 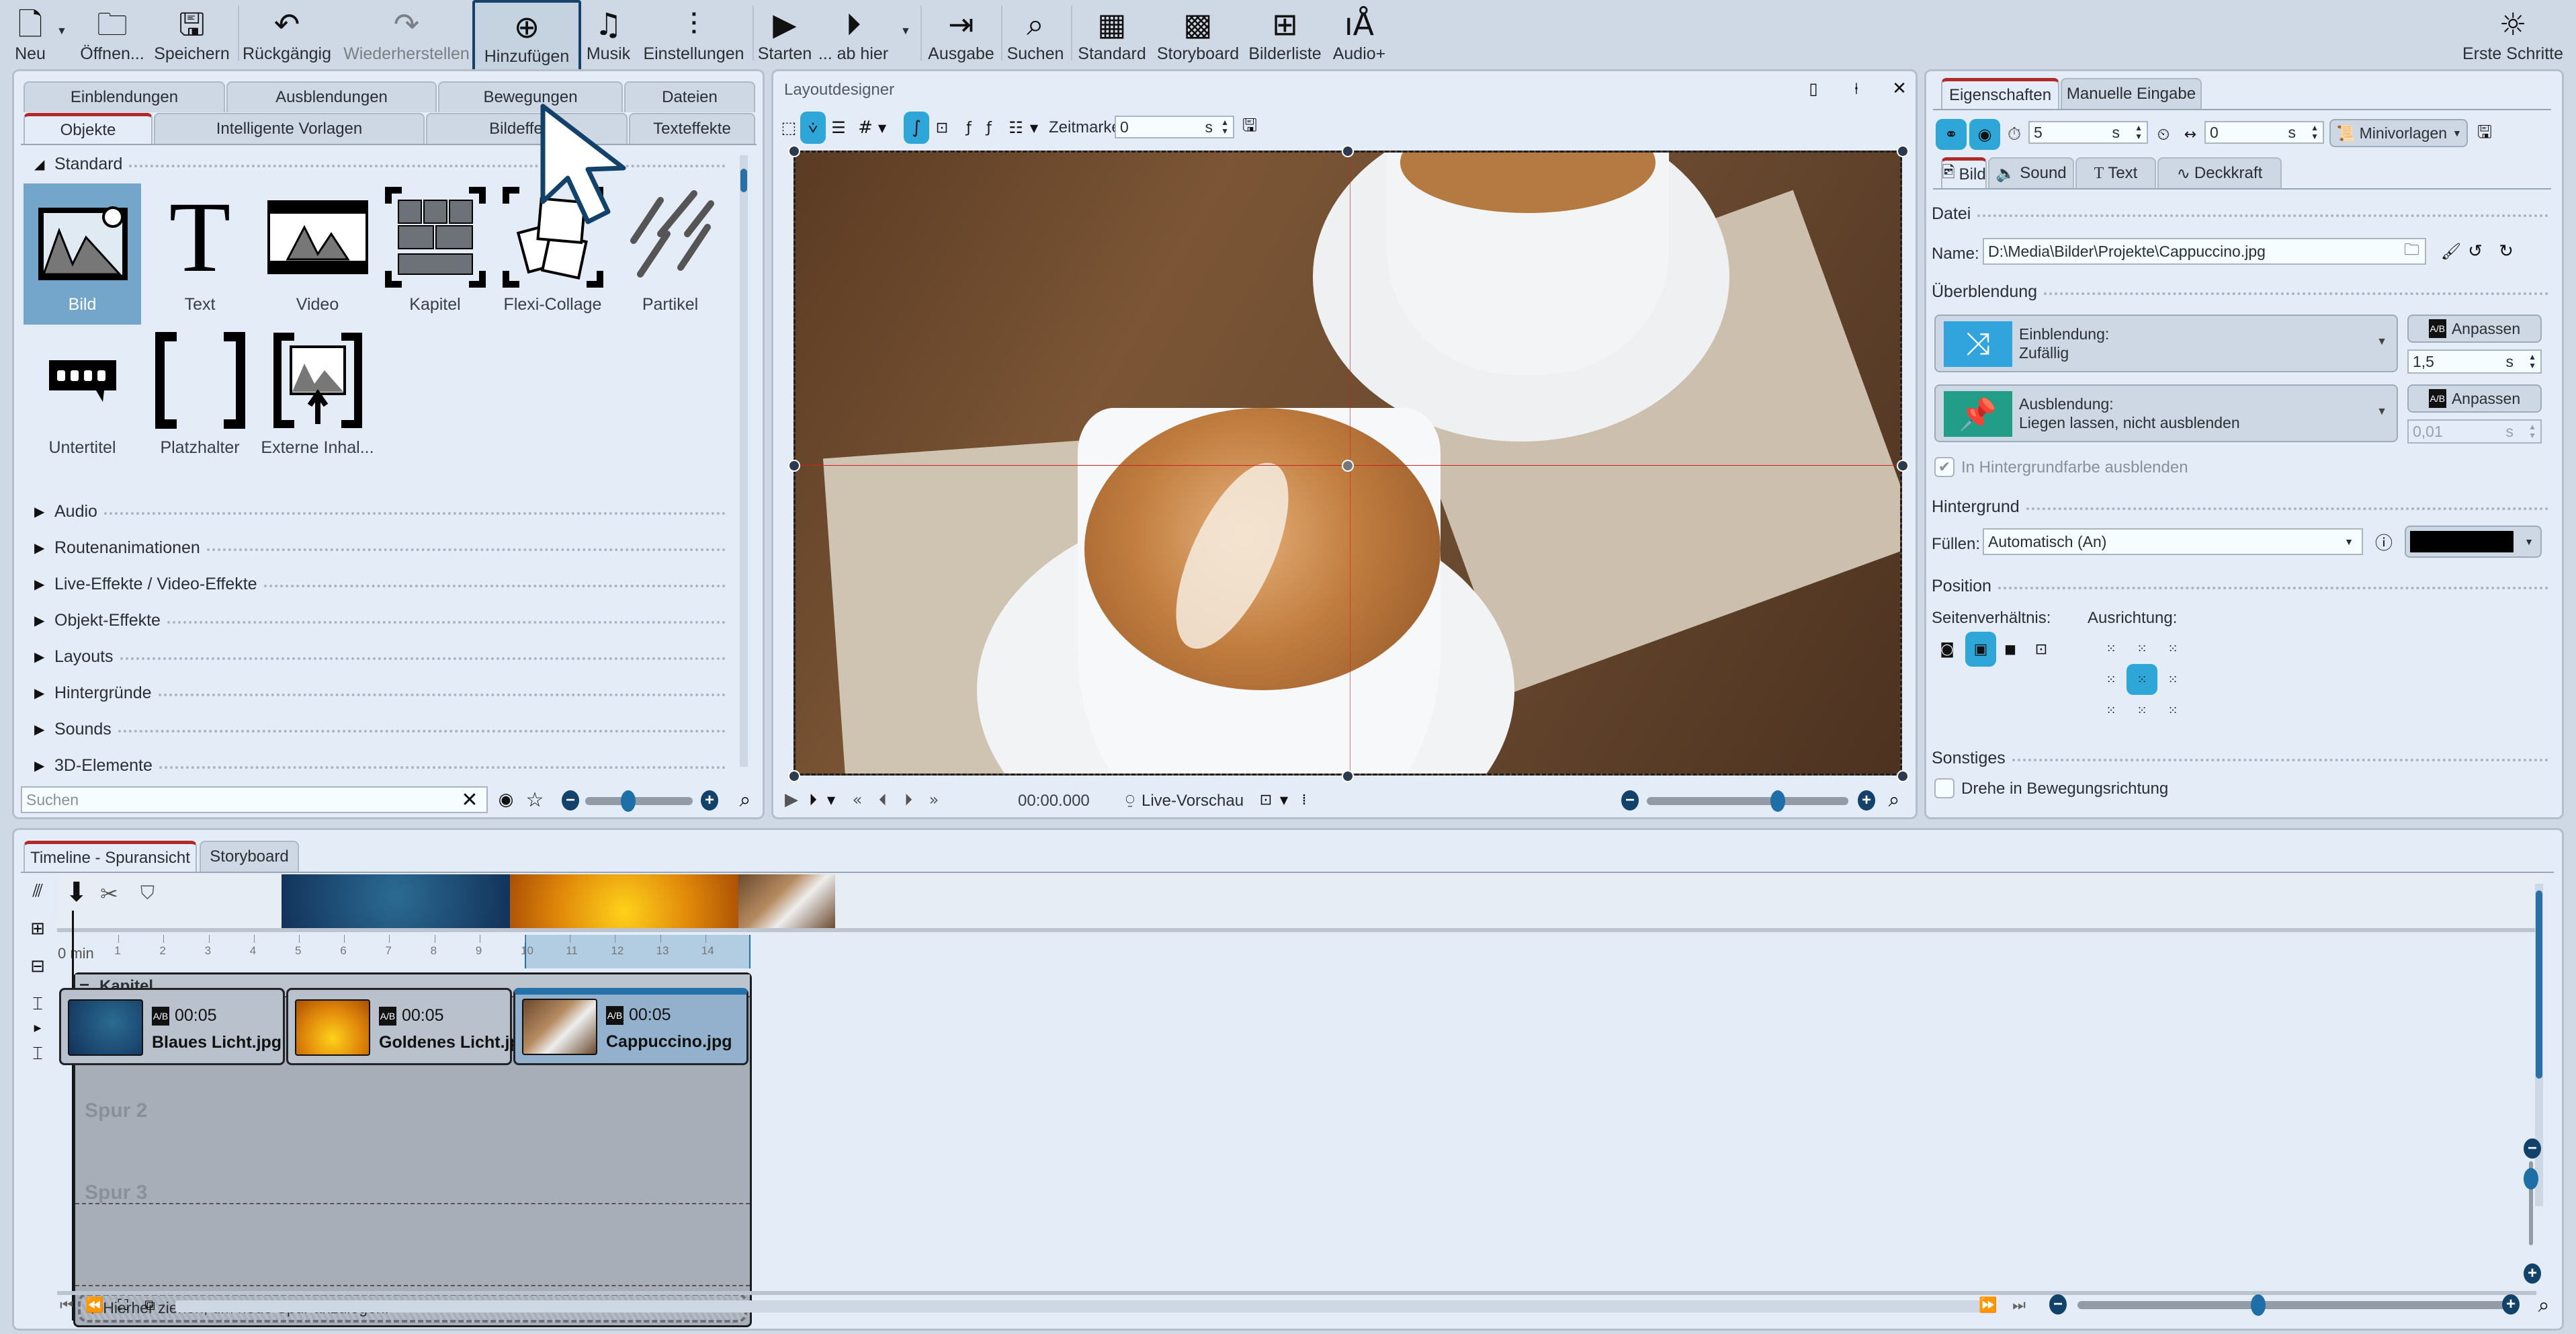 What do you see at coordinates (639, 801) in the screenshot?
I see `icon-size-slider` at bounding box center [639, 801].